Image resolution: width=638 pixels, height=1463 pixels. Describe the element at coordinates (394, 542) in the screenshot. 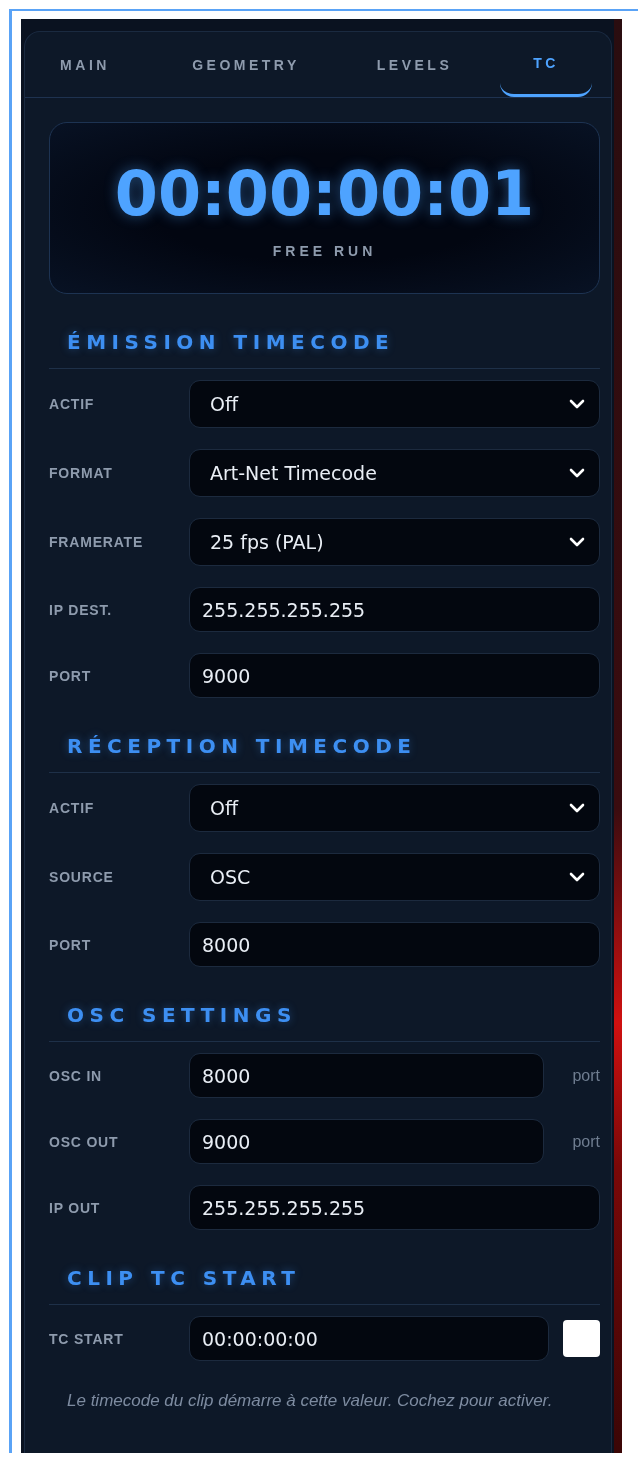

I see `dropdown: 25 fps (PAL)` at that location.